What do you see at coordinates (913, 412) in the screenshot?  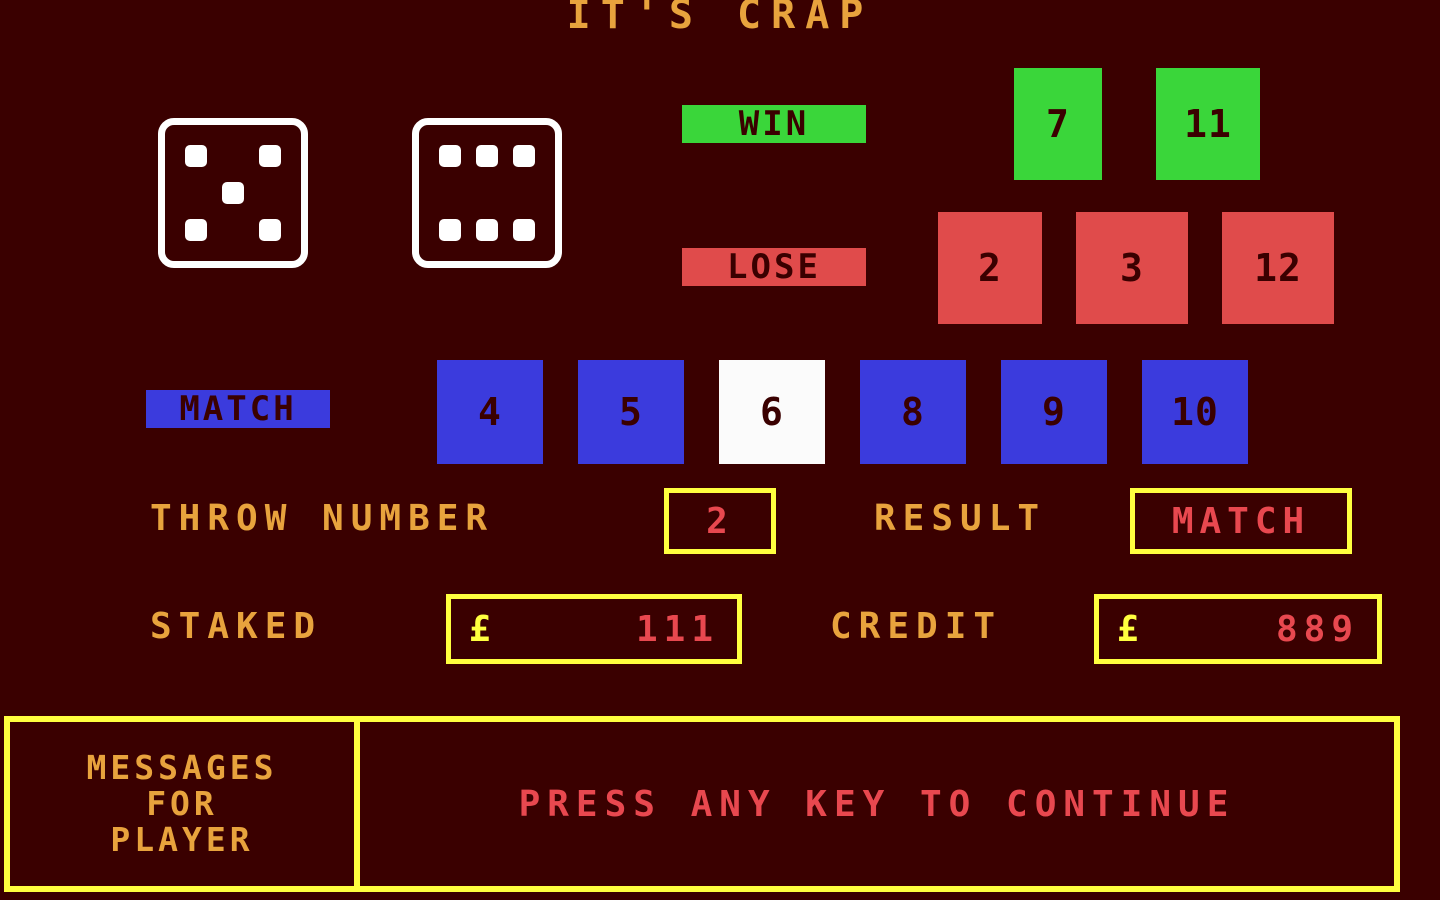 I see `match-tile-8: 8` at bounding box center [913, 412].